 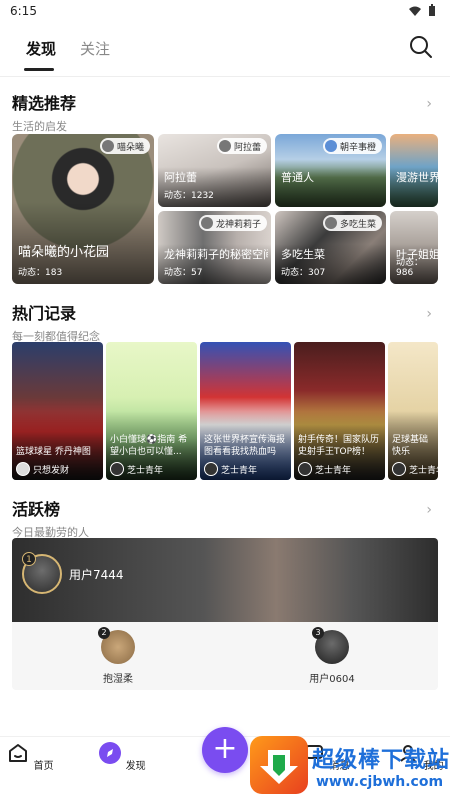 I want to click on hot-card: 射手传奇！国家队历史射手王TOP榜！ 芝士青年, so click(x=339, y=411).